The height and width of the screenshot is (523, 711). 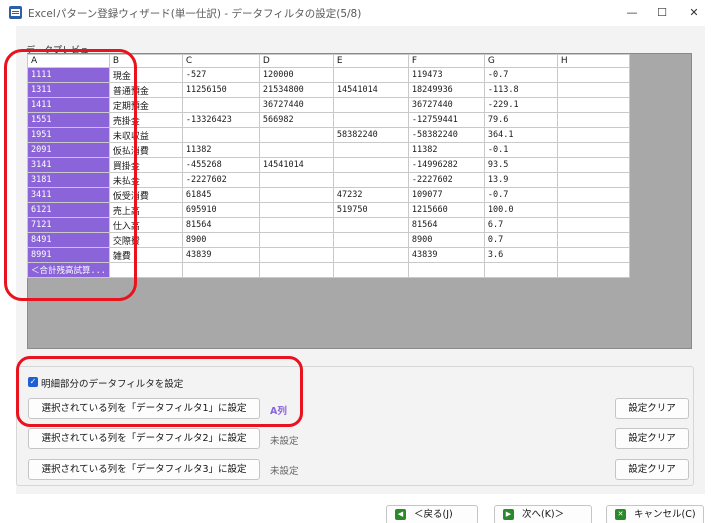 What do you see at coordinates (296, 75) in the screenshot?
I see `grid-cell: 120000` at bounding box center [296, 75].